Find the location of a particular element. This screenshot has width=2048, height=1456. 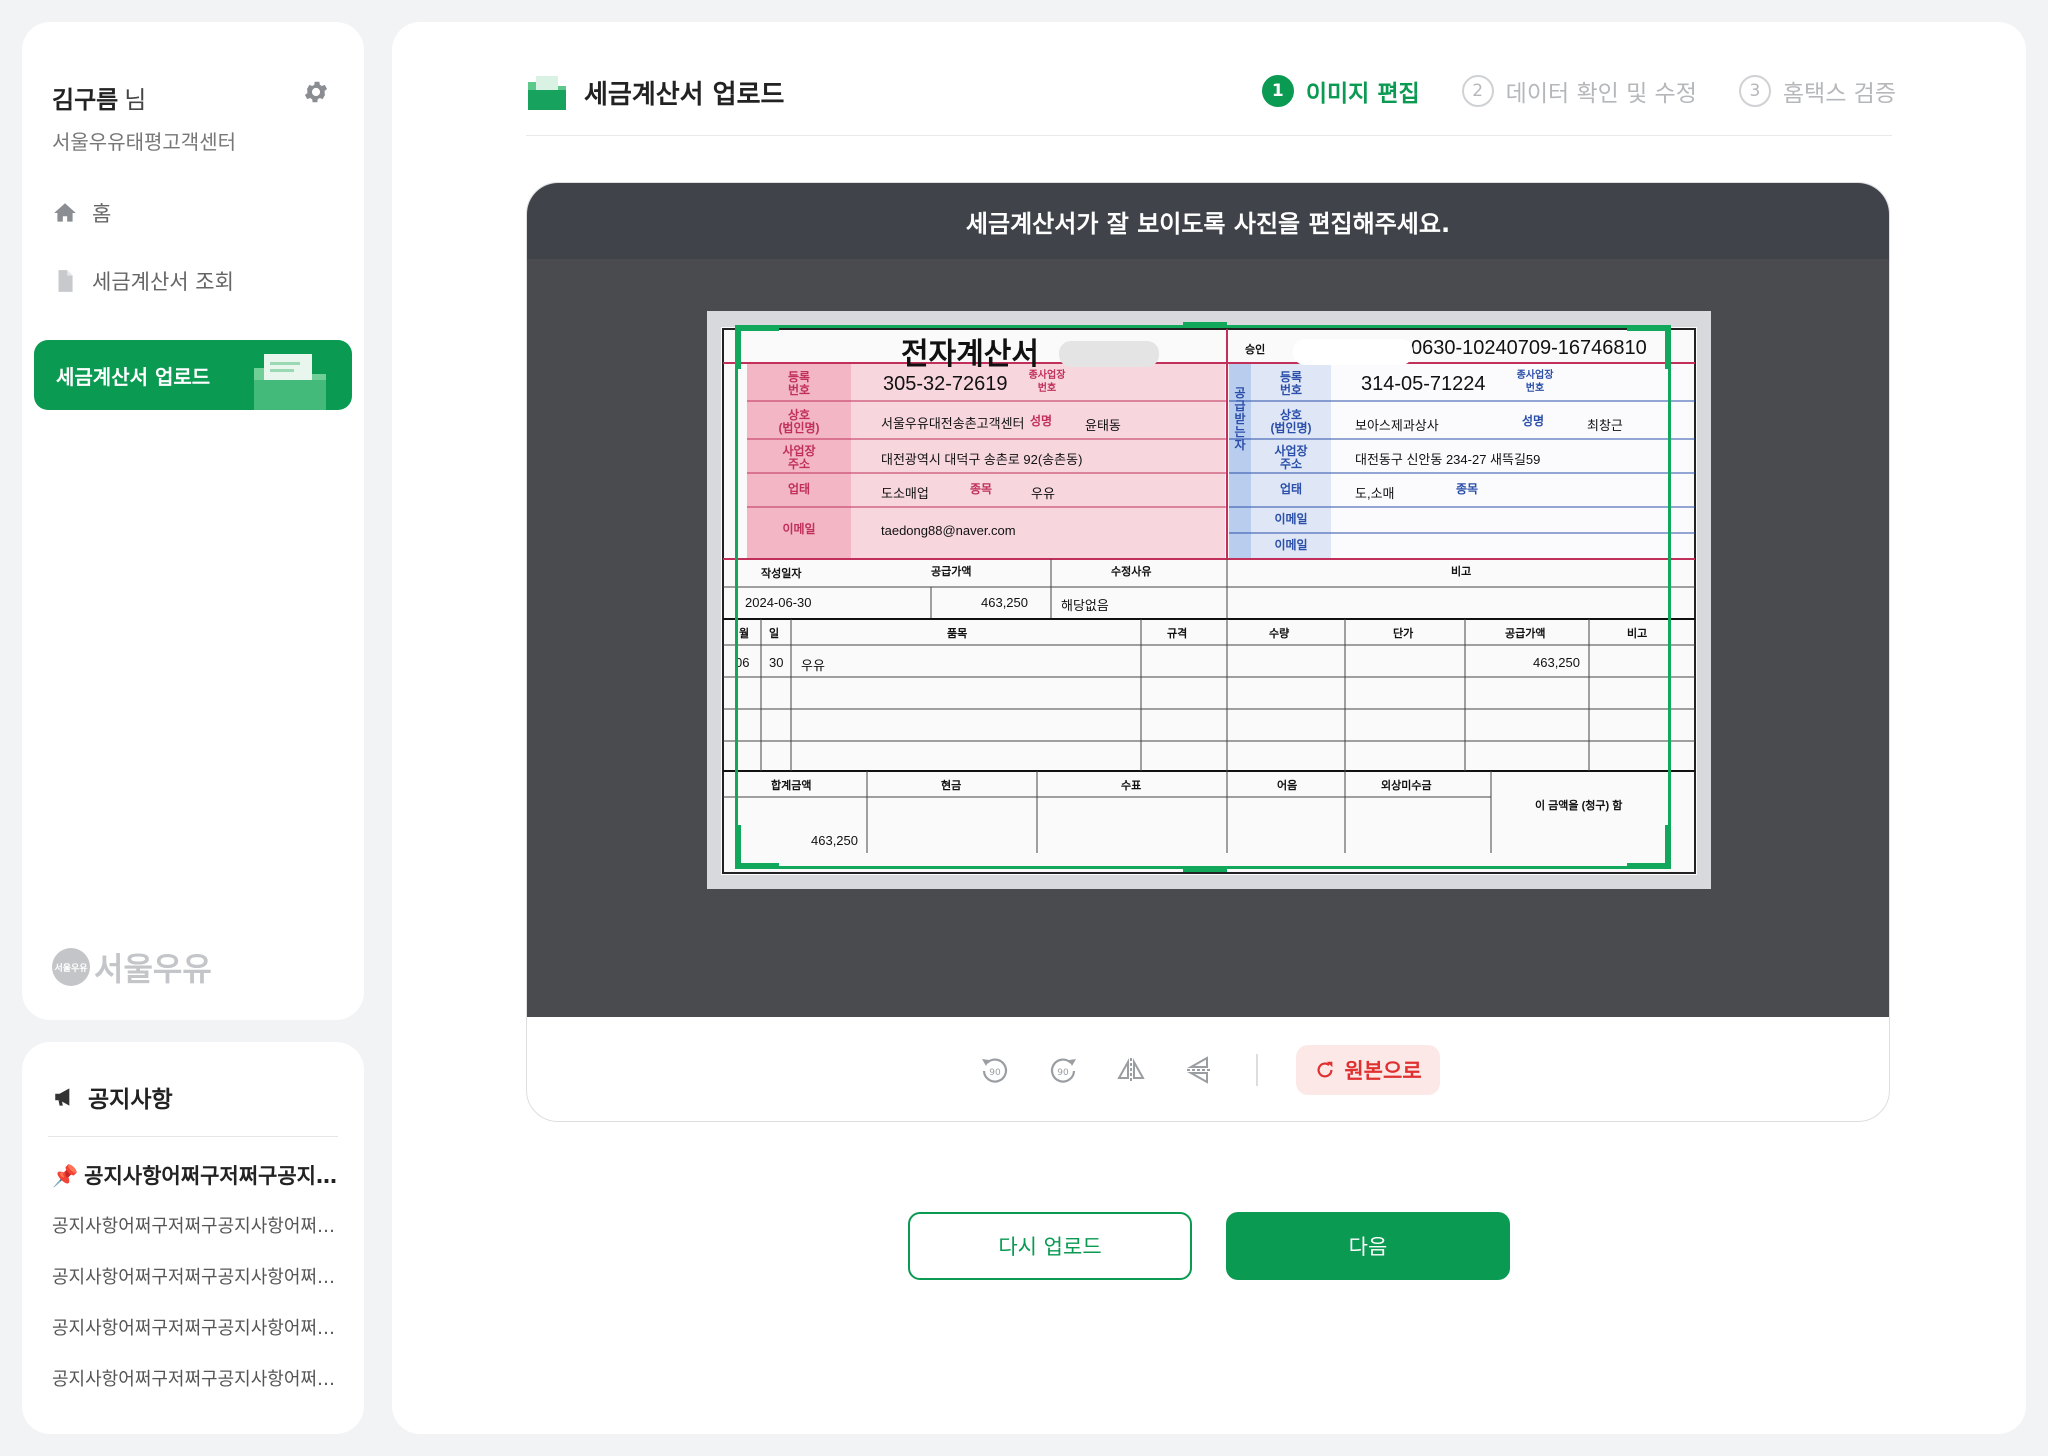

flip-horizontal-icon is located at coordinates (1131, 1070).